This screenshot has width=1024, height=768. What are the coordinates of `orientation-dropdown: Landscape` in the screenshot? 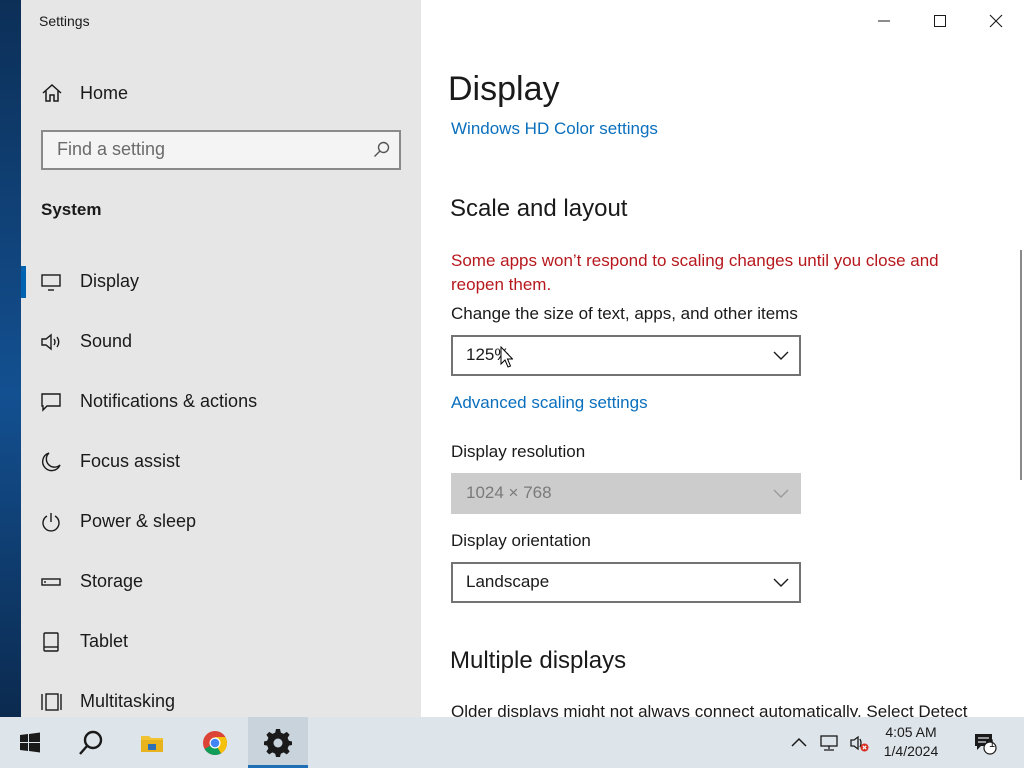 It's located at (626, 582).